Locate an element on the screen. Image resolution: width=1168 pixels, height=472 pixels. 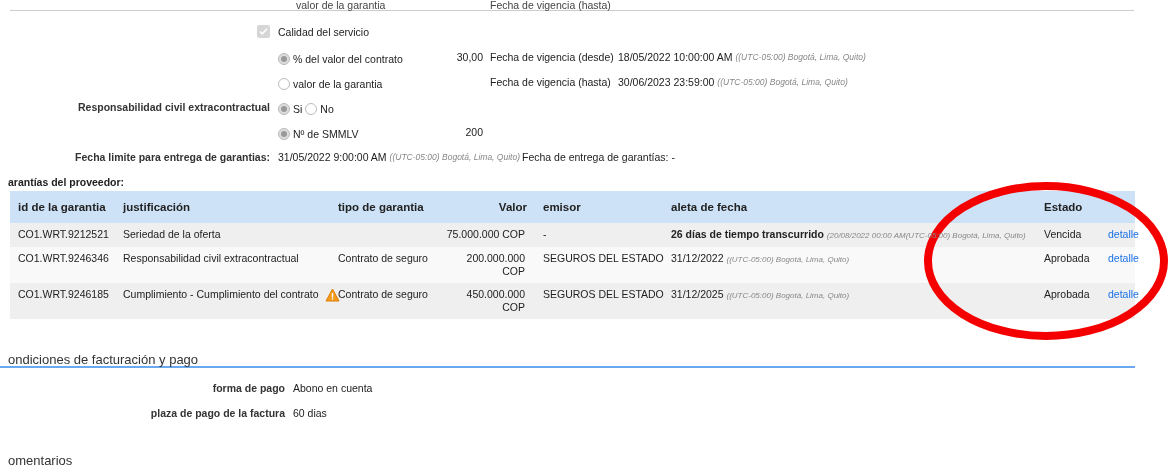
column-header: aleta de fecha is located at coordinates (709, 207).